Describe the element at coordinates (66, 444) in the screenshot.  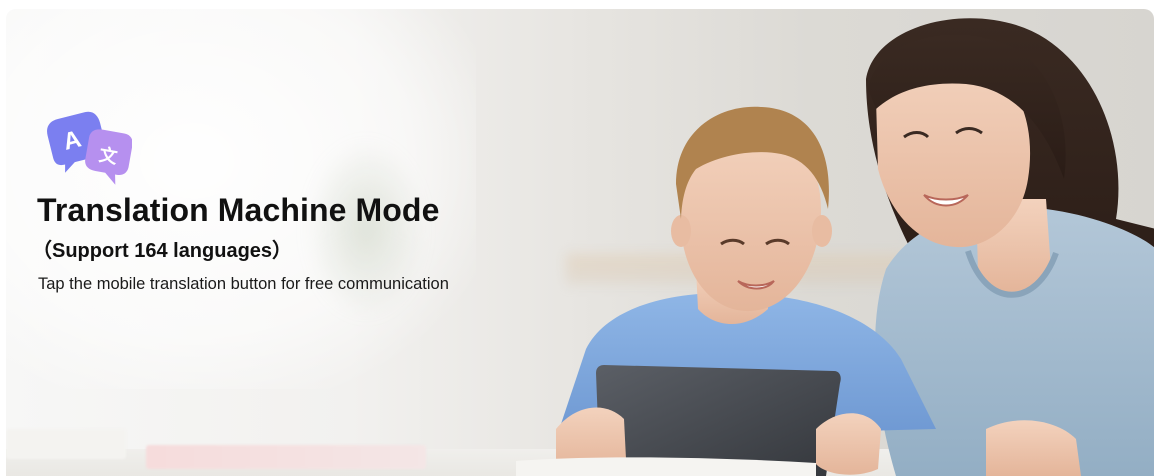
I see `background-book` at that location.